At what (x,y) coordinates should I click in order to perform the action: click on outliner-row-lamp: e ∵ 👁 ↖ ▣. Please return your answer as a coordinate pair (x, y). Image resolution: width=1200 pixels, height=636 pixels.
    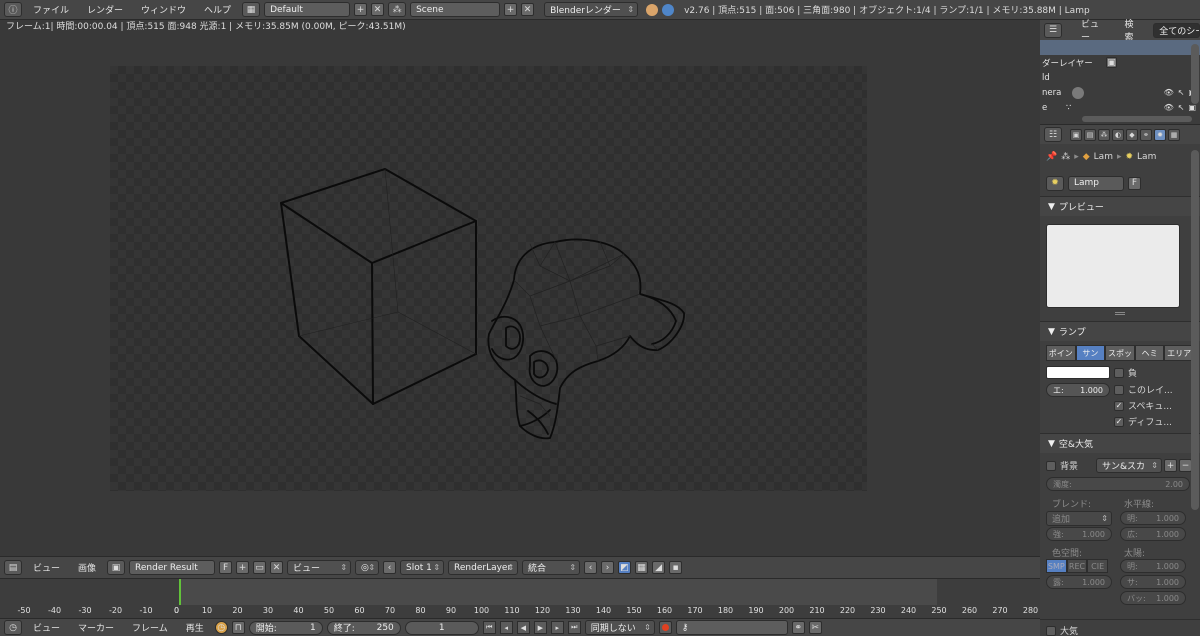
    Looking at the image, I should click on (1120, 107).